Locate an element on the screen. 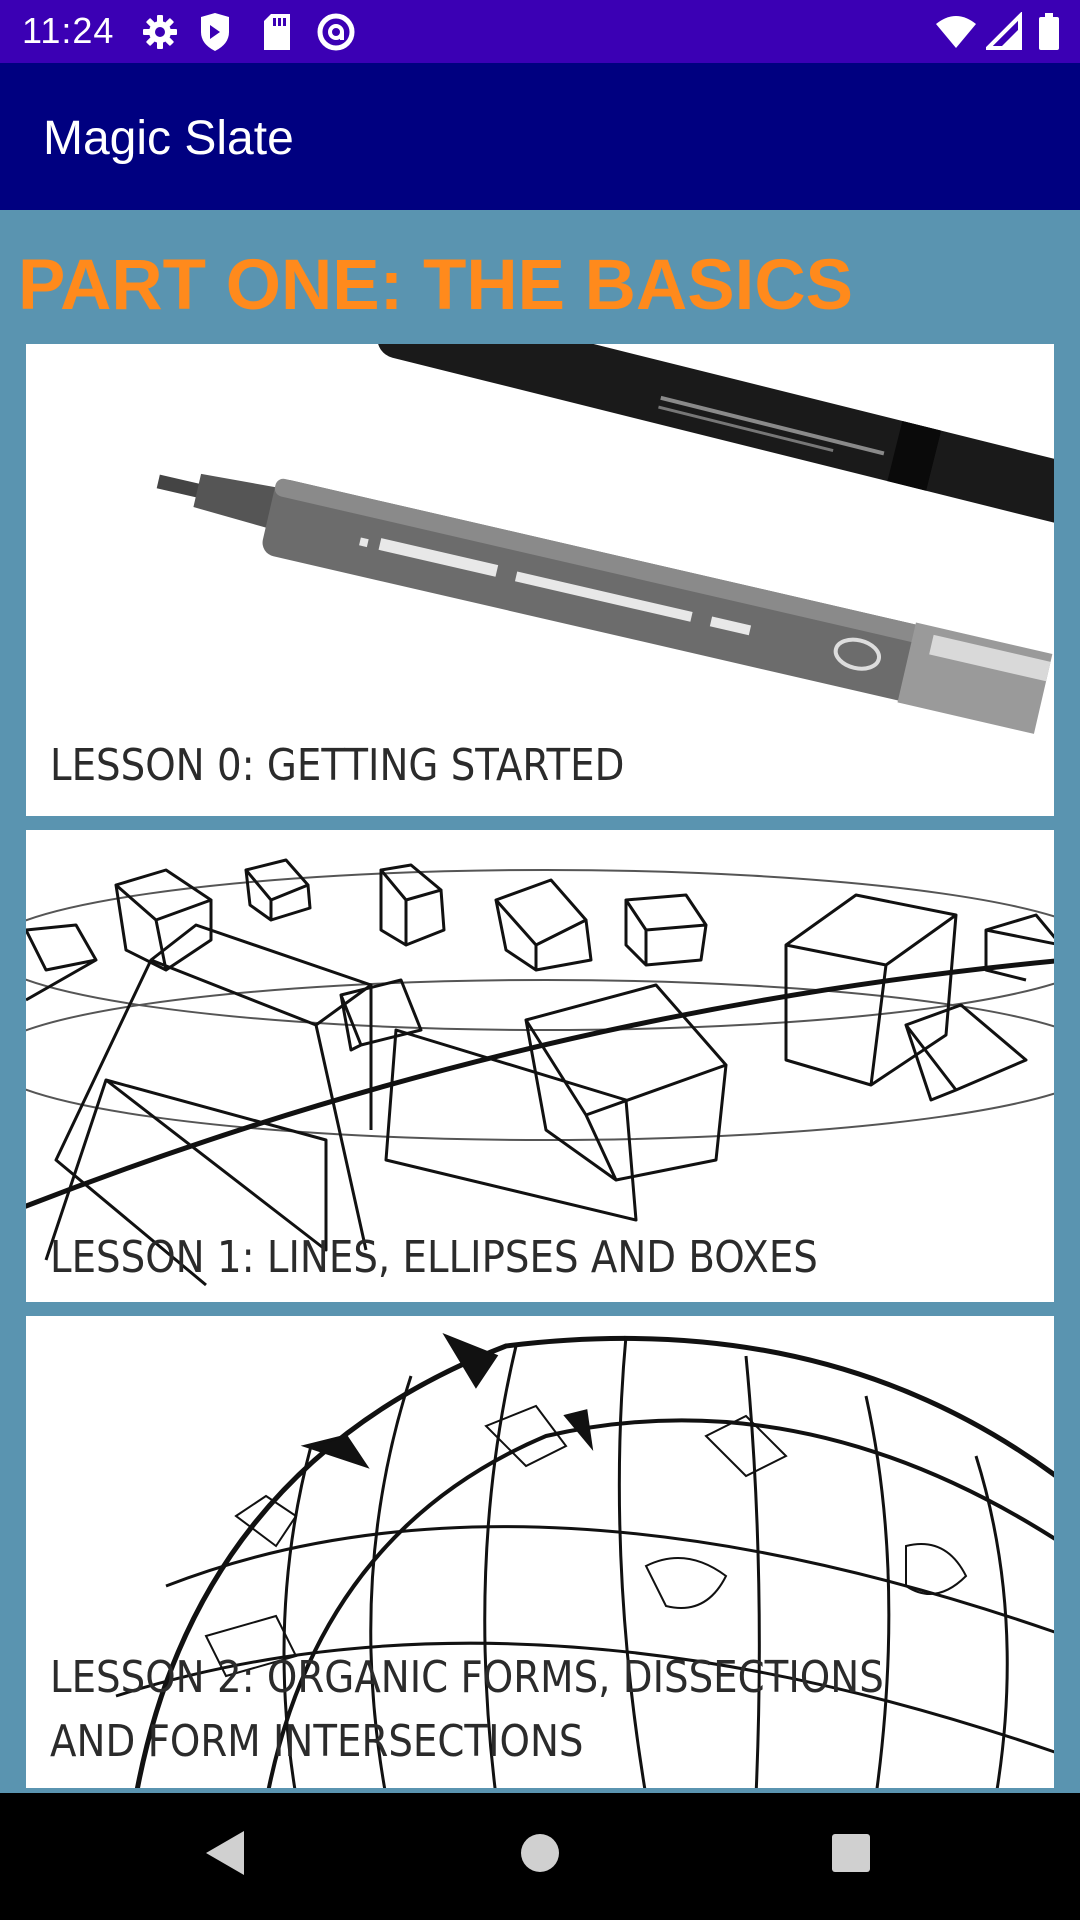 This screenshot has width=1080, height=1920. navigation-bar is located at coordinates (540, 1856).